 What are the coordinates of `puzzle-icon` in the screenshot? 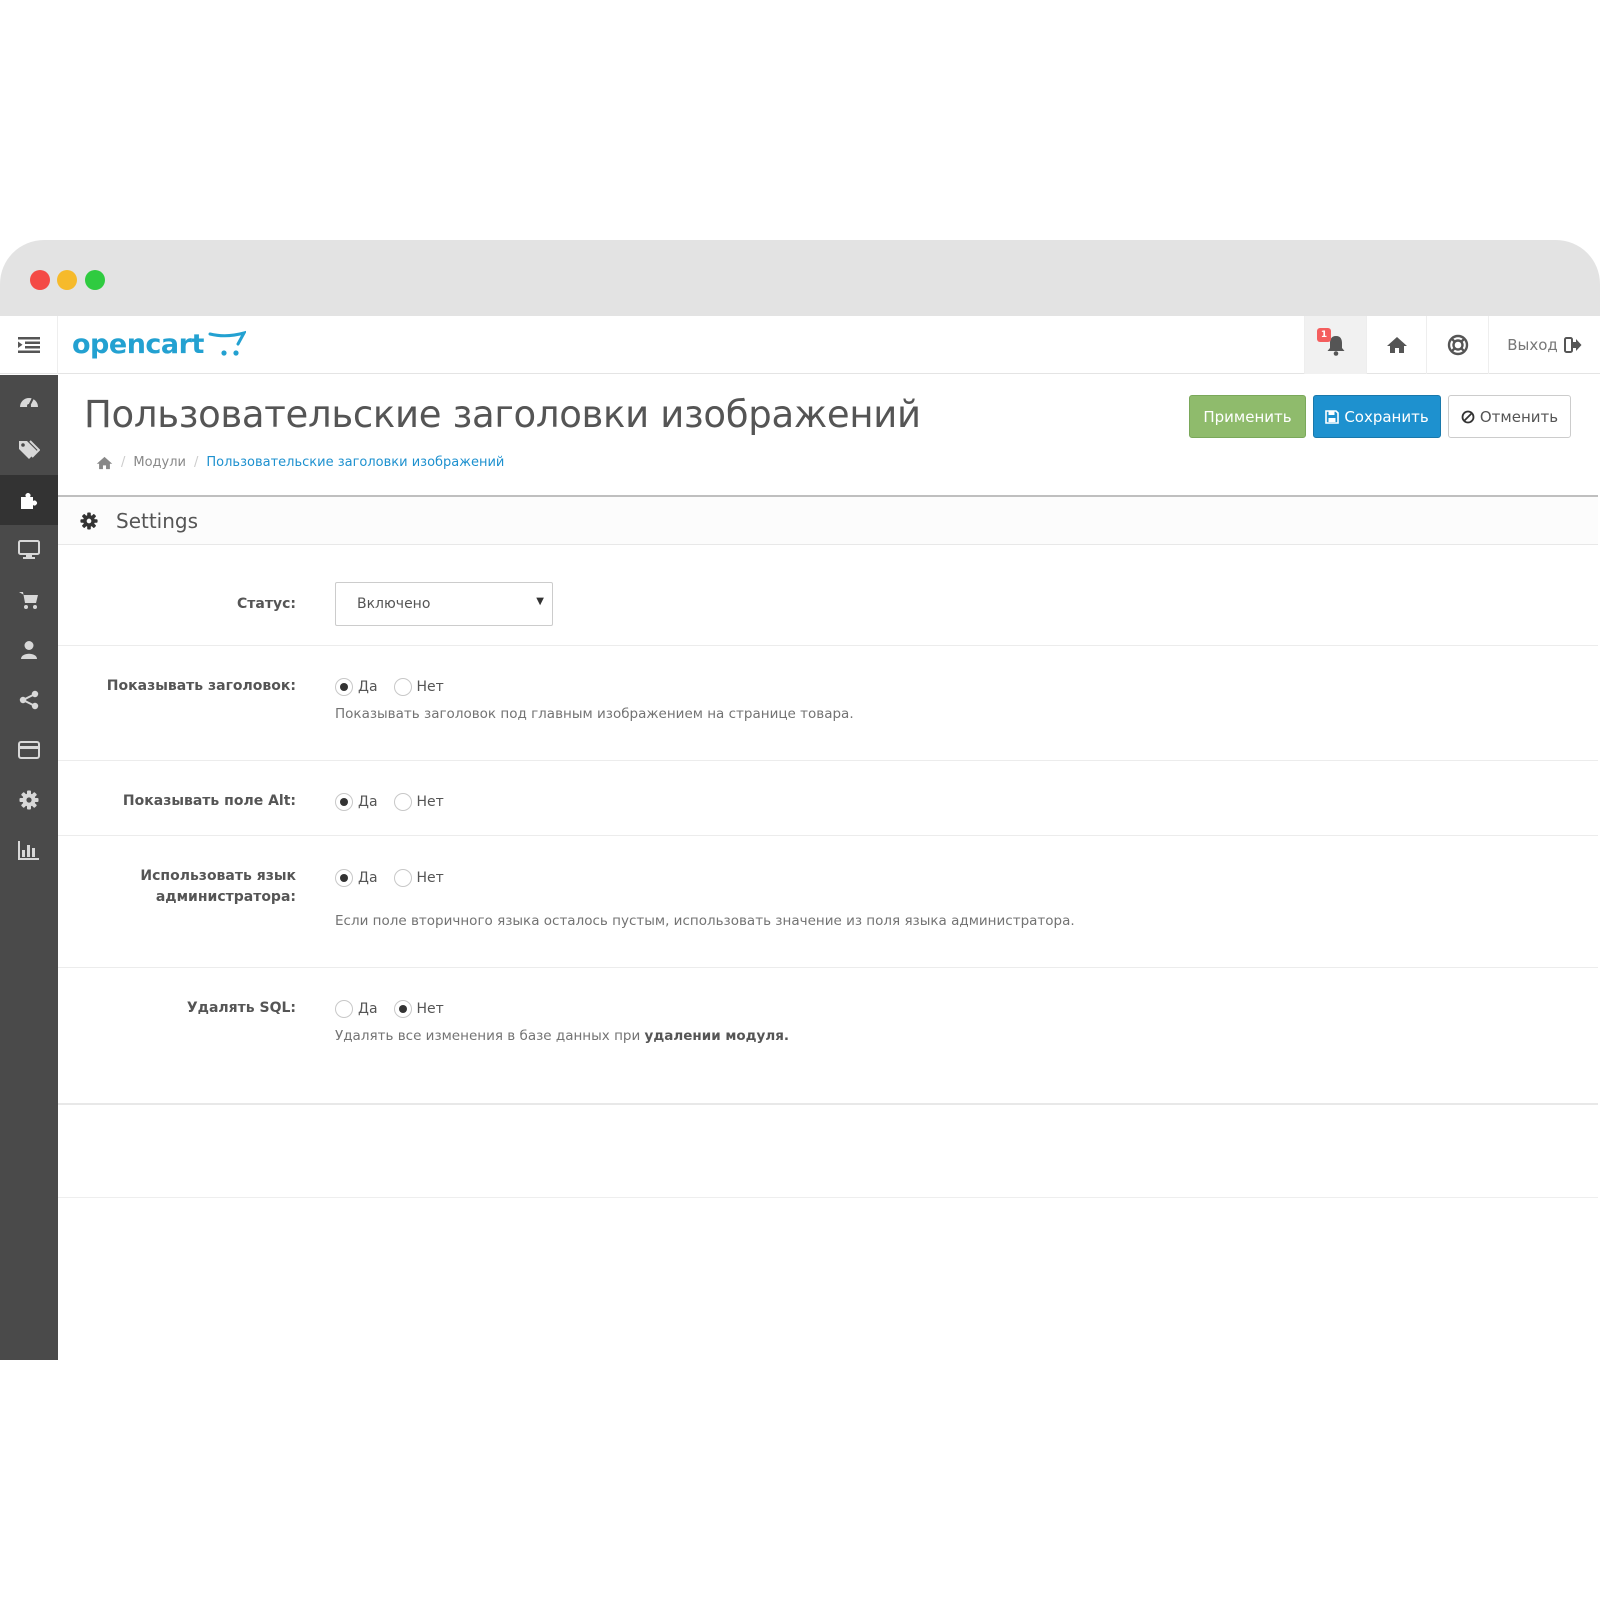 It's located at (29, 501).